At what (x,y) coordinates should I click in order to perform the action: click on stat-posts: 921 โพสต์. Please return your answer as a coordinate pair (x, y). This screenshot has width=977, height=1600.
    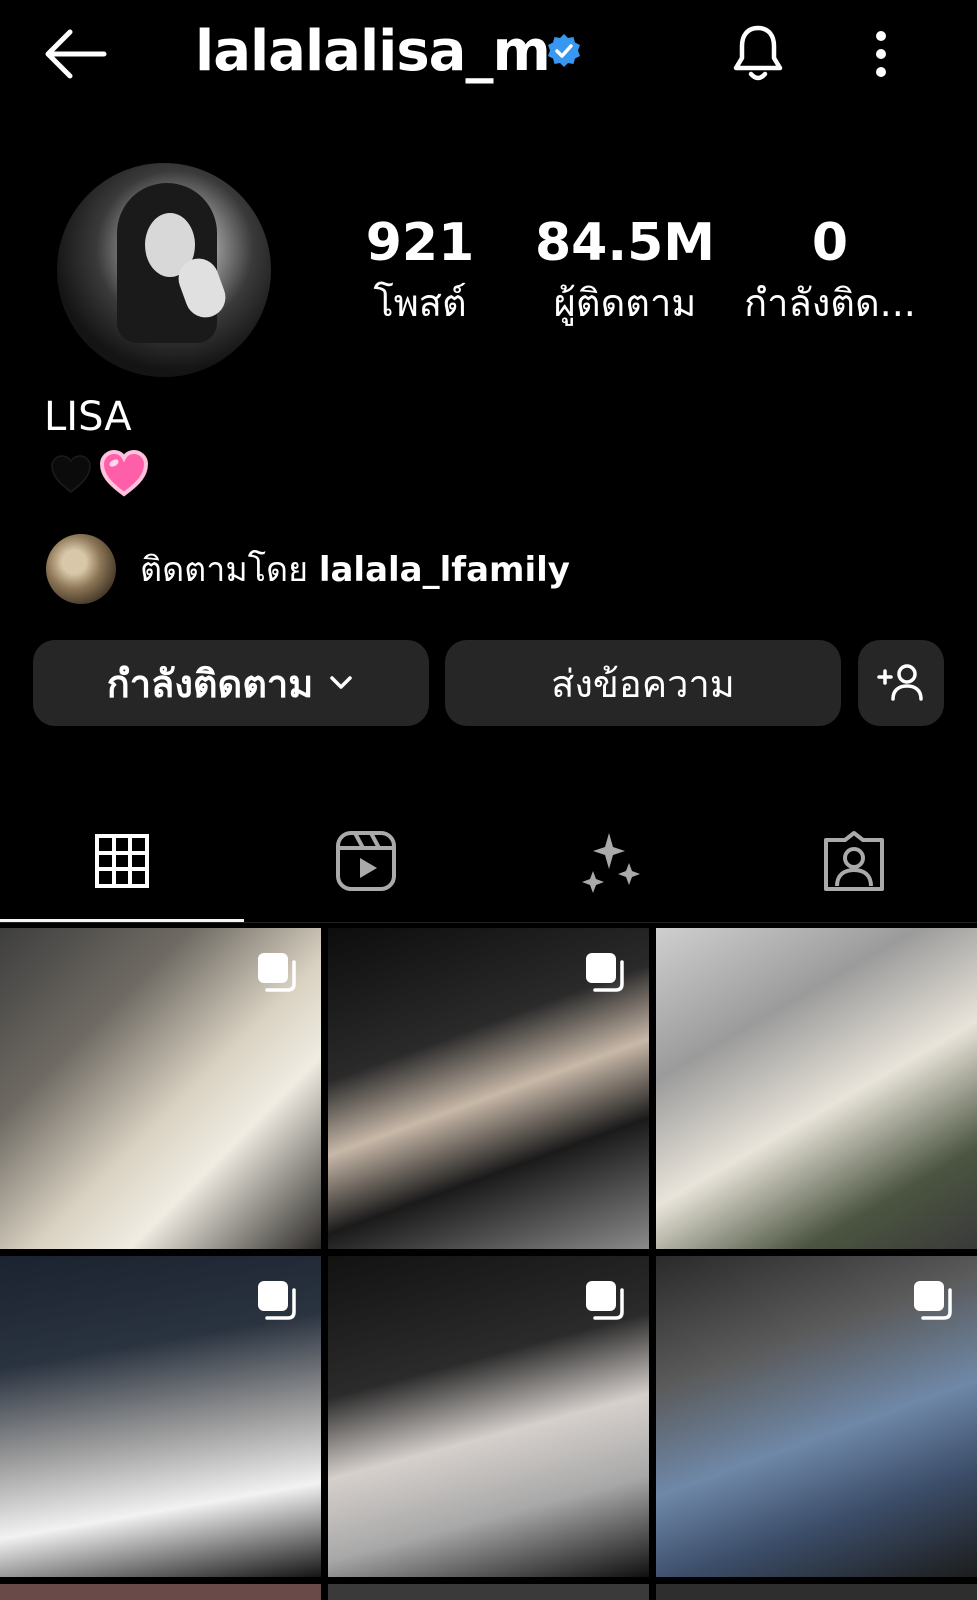
    Looking at the image, I should click on (420, 270).